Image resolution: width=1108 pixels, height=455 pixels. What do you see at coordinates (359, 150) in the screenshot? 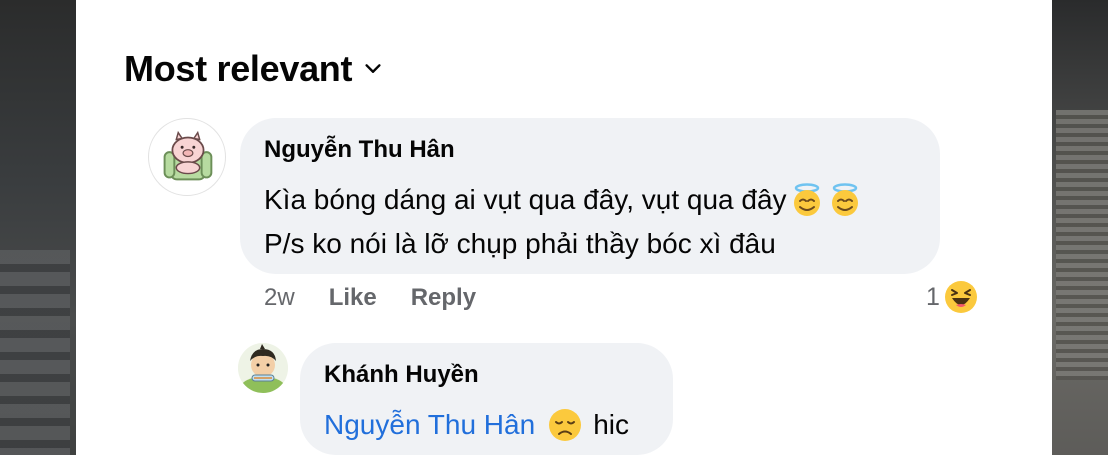
I see `comment-author: Nguyễn Thu Hân` at bounding box center [359, 150].